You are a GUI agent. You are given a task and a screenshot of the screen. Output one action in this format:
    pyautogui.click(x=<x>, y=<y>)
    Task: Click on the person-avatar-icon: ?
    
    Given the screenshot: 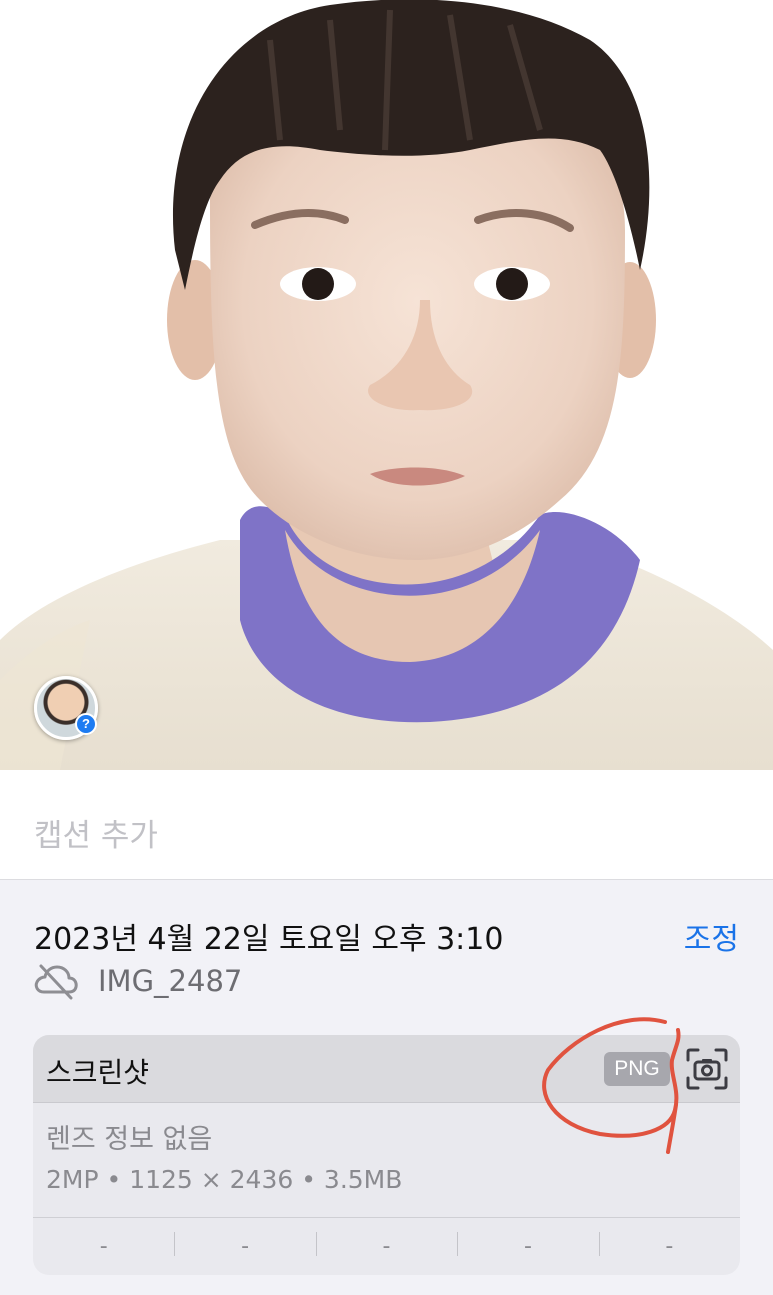 What is the action you would take?
    pyautogui.click(x=66, y=708)
    